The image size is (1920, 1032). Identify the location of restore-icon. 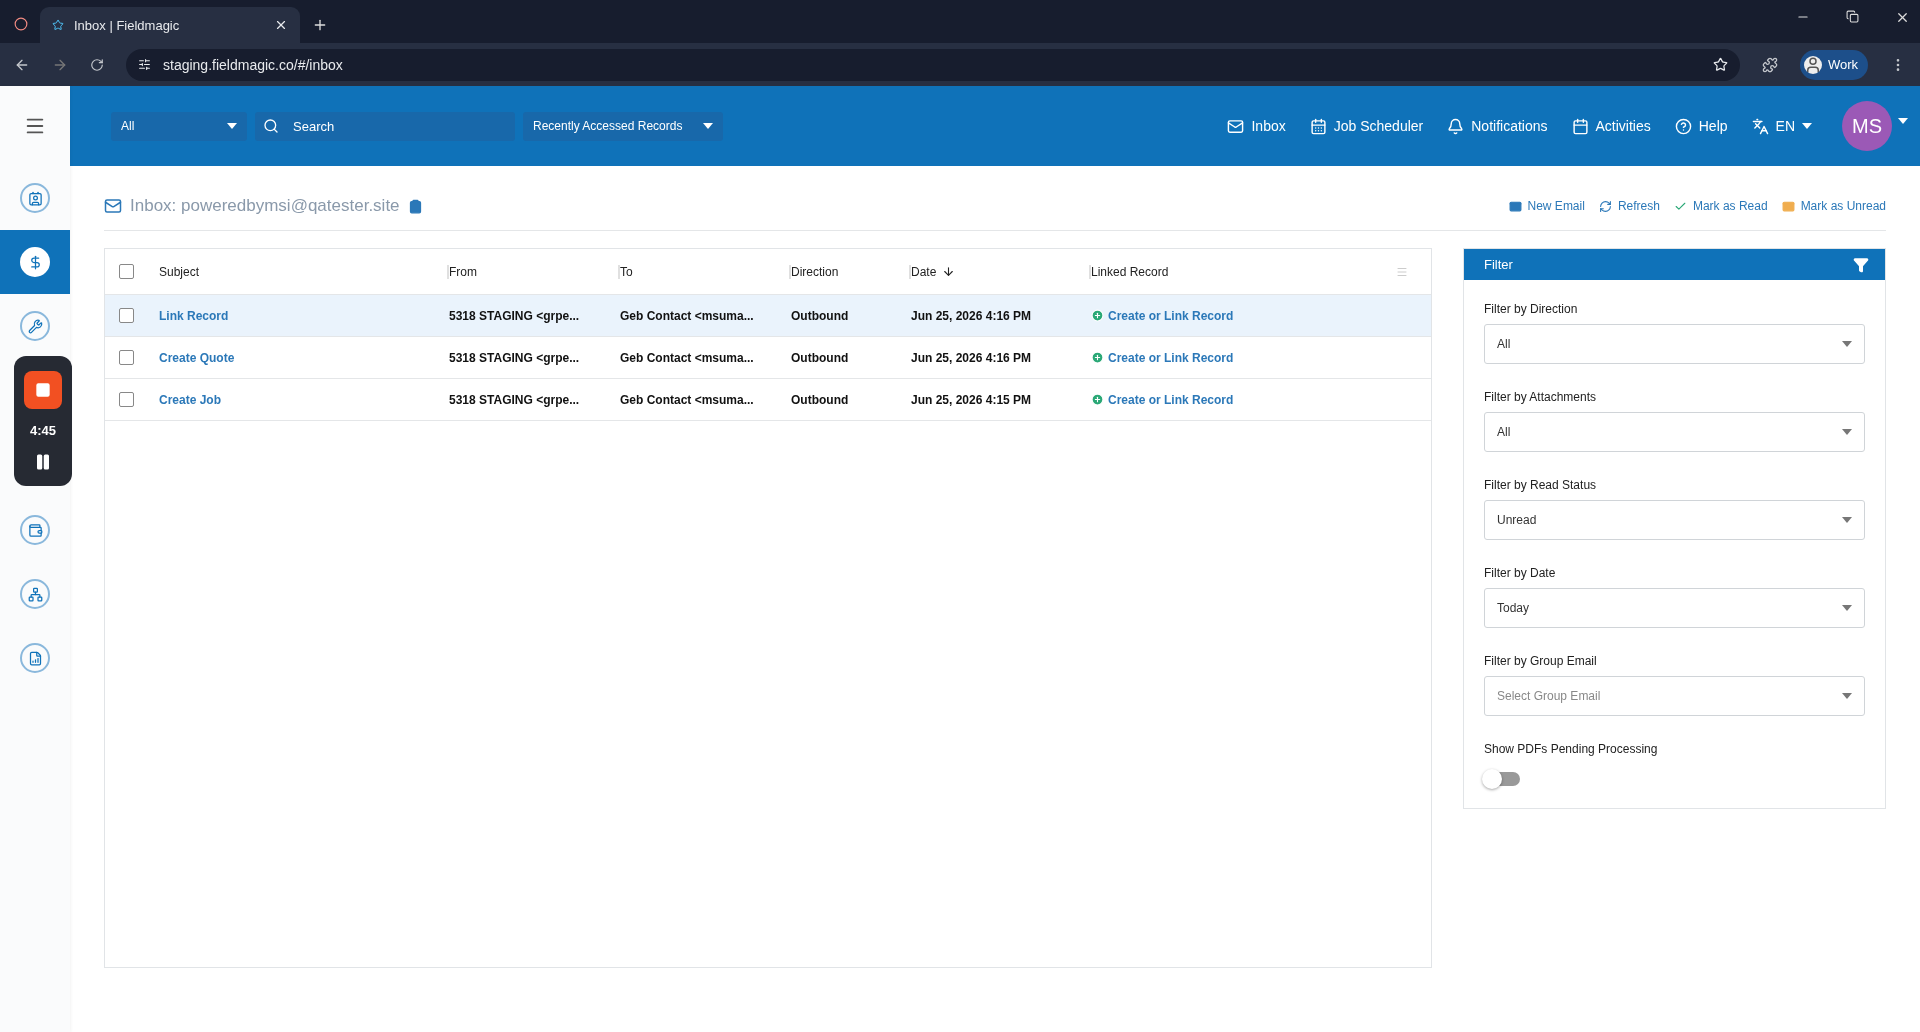
(1852, 16).